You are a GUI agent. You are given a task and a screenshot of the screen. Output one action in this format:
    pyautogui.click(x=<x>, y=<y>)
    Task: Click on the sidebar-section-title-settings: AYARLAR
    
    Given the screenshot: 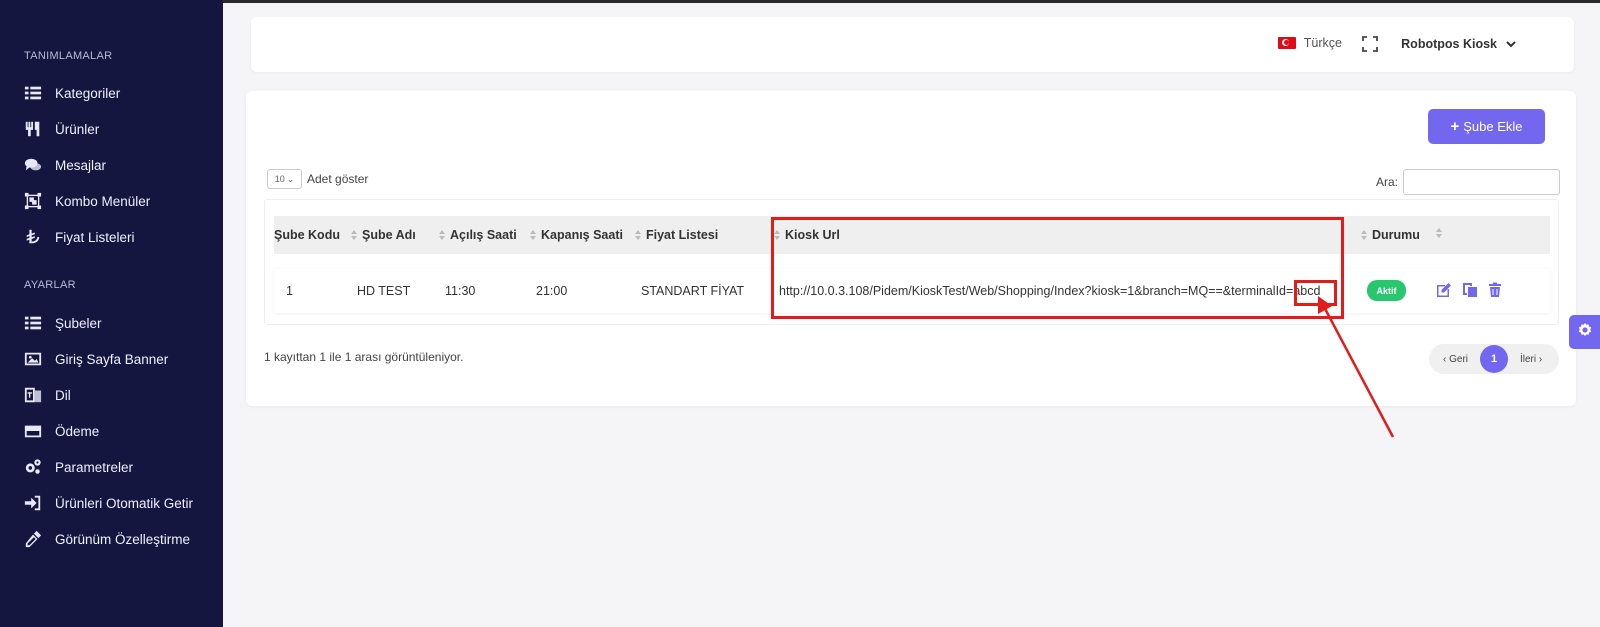 What is the action you would take?
    pyautogui.click(x=50, y=285)
    